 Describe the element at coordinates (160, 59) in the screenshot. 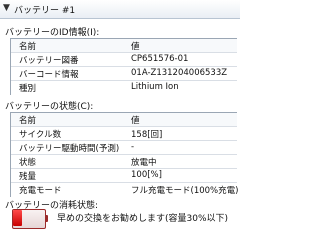

I see `item-value: CP651576-01` at that location.